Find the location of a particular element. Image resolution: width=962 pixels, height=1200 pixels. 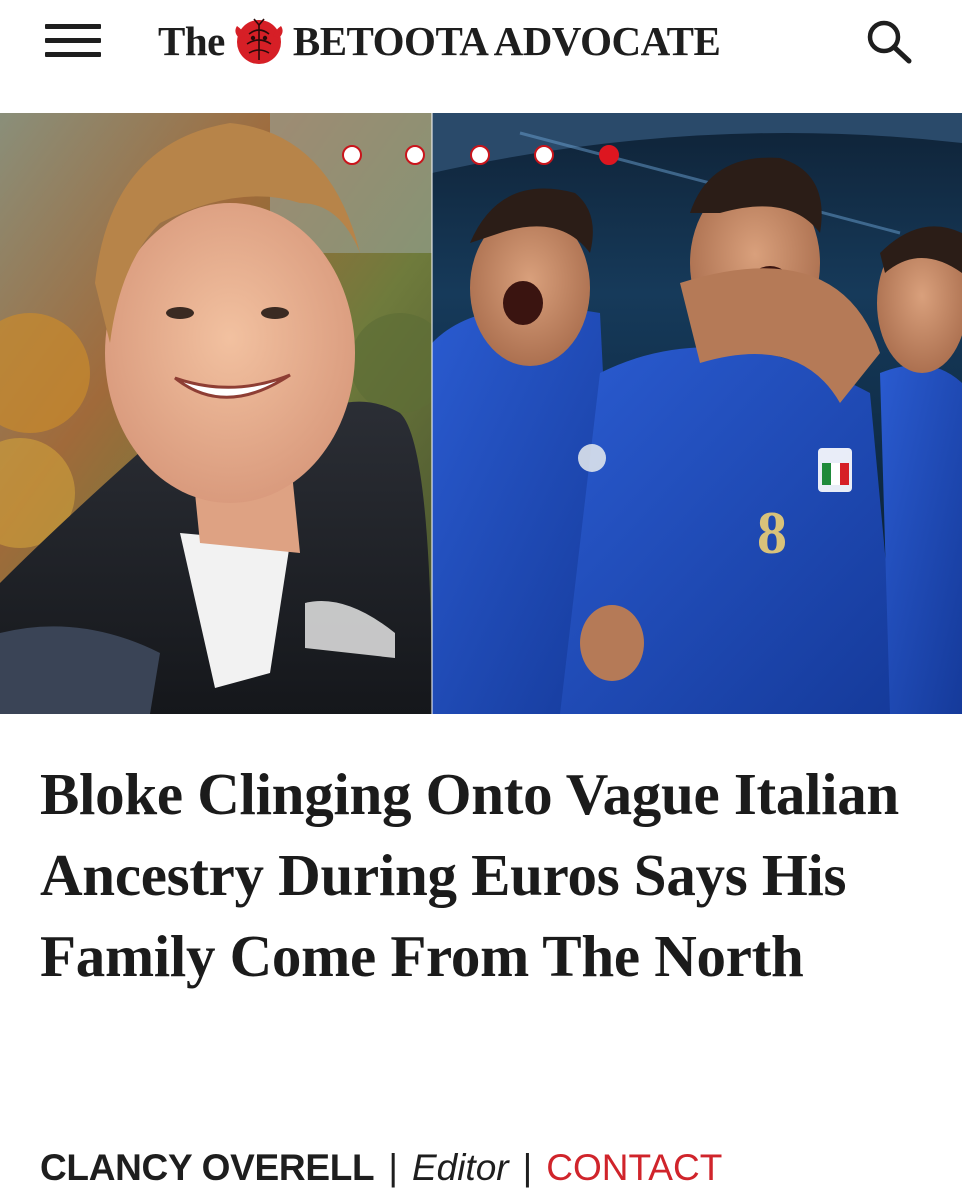

contact-link: CONTACT is located at coordinates (634, 1168).